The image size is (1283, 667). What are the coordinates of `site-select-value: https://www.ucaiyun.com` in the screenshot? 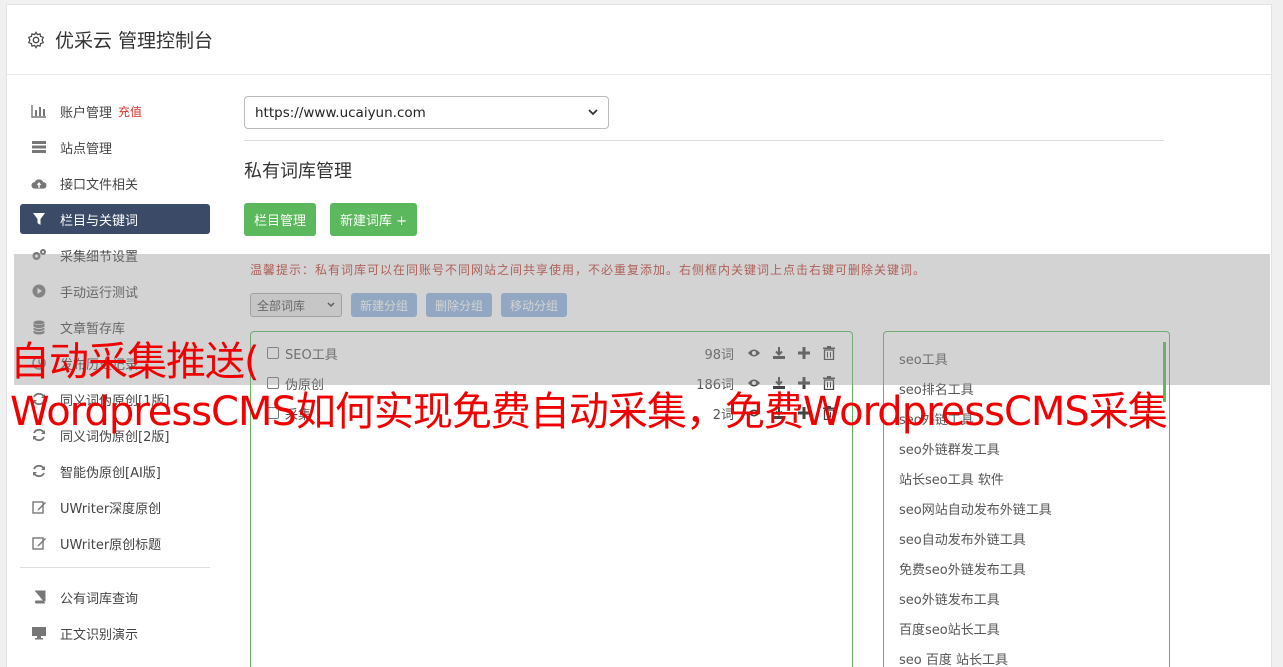 It's located at (340, 112).